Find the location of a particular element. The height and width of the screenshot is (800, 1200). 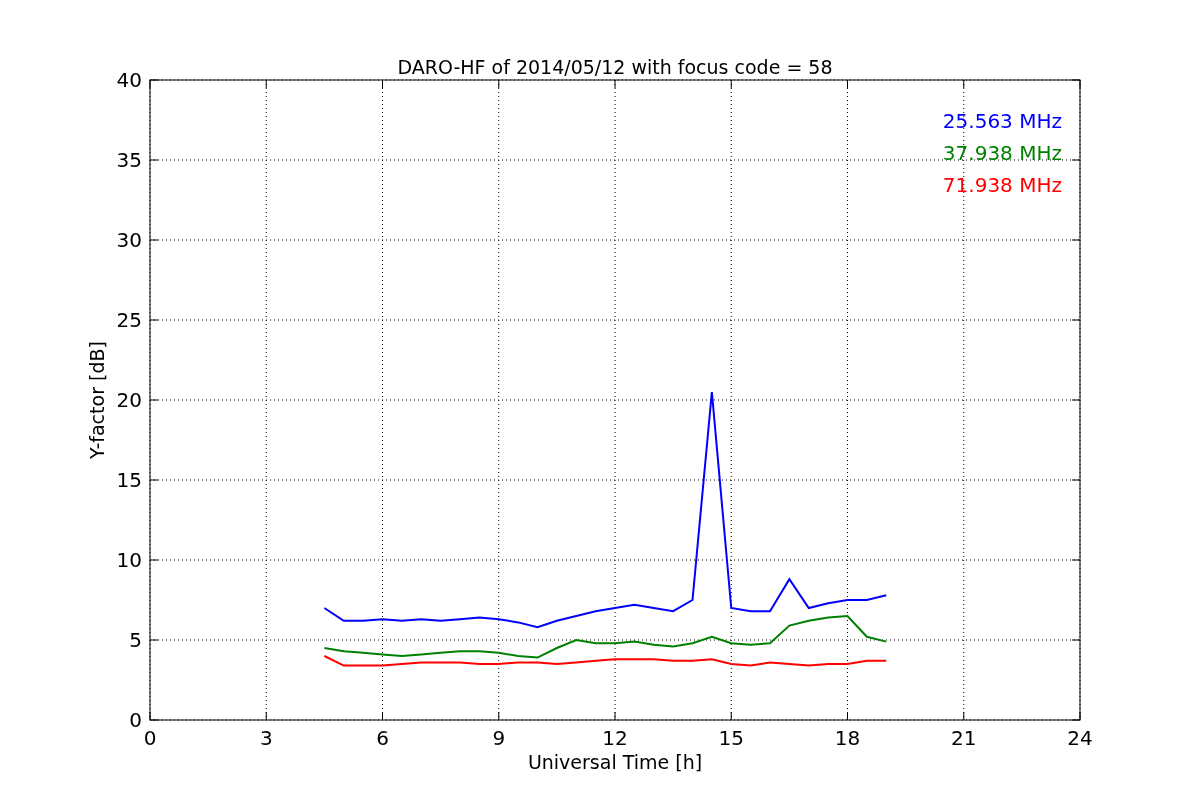

x-tick-label: 0 is located at coordinates (150, 738).